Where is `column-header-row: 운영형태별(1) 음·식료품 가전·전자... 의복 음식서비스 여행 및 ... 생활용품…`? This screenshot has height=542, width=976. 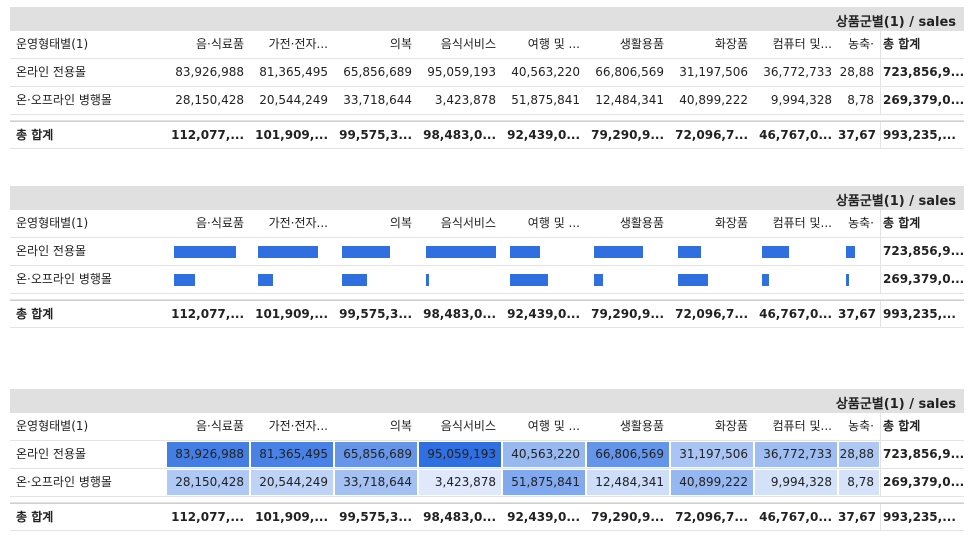
column-header-row: 운영형태별(1) 음·식료품 가전·전자... 의복 음식서비스 여행 및 ... 생활용품… is located at coordinates (487, 45).